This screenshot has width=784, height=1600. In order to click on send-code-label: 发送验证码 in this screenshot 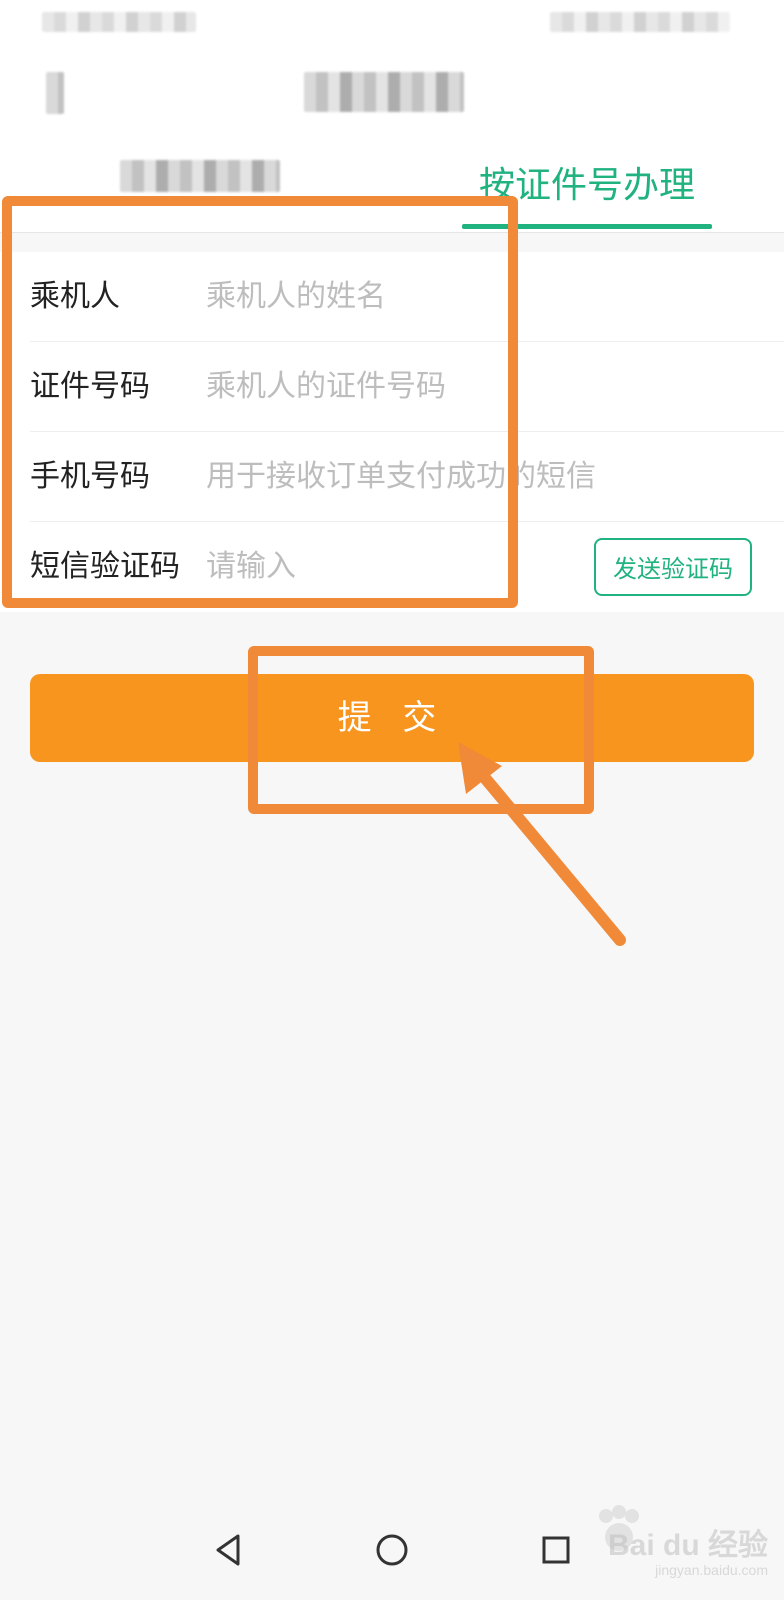, I will do `click(673, 569)`.